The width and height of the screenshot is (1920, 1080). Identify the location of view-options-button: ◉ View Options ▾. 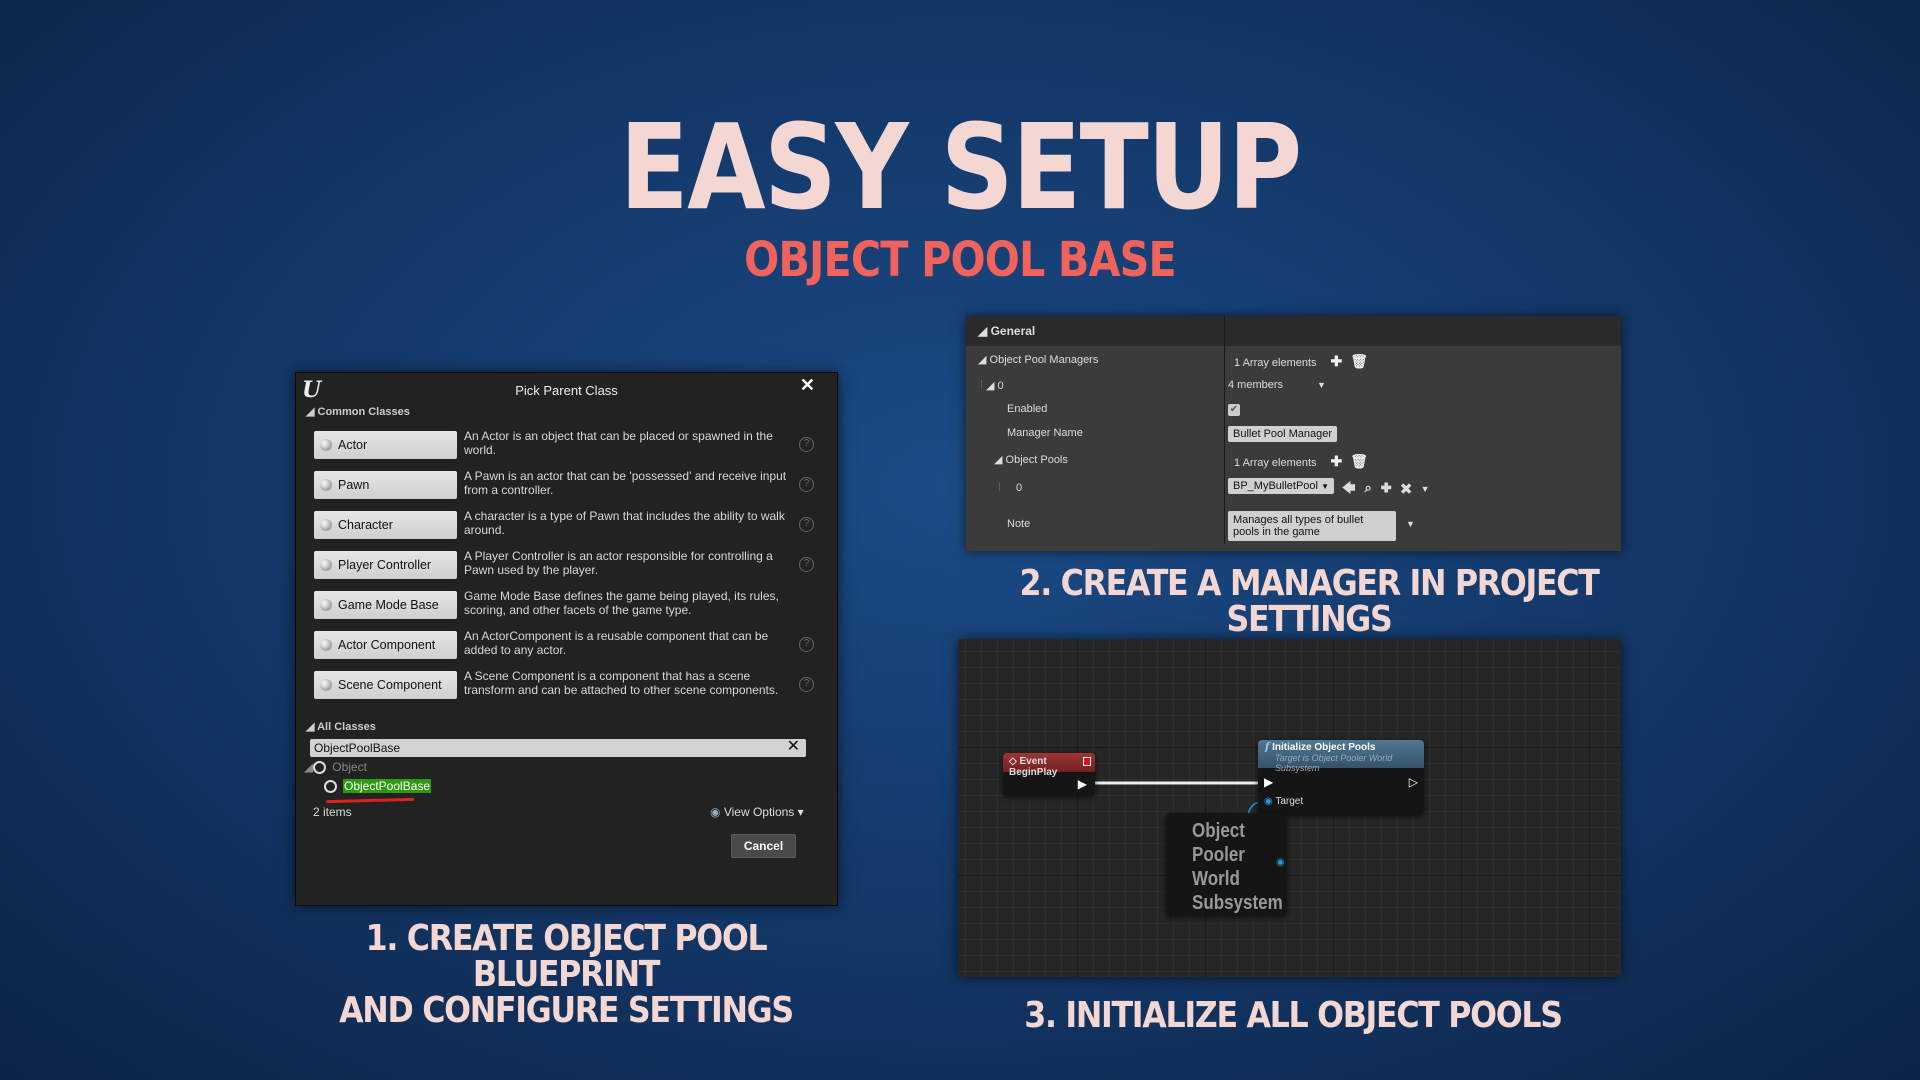
(757, 812).